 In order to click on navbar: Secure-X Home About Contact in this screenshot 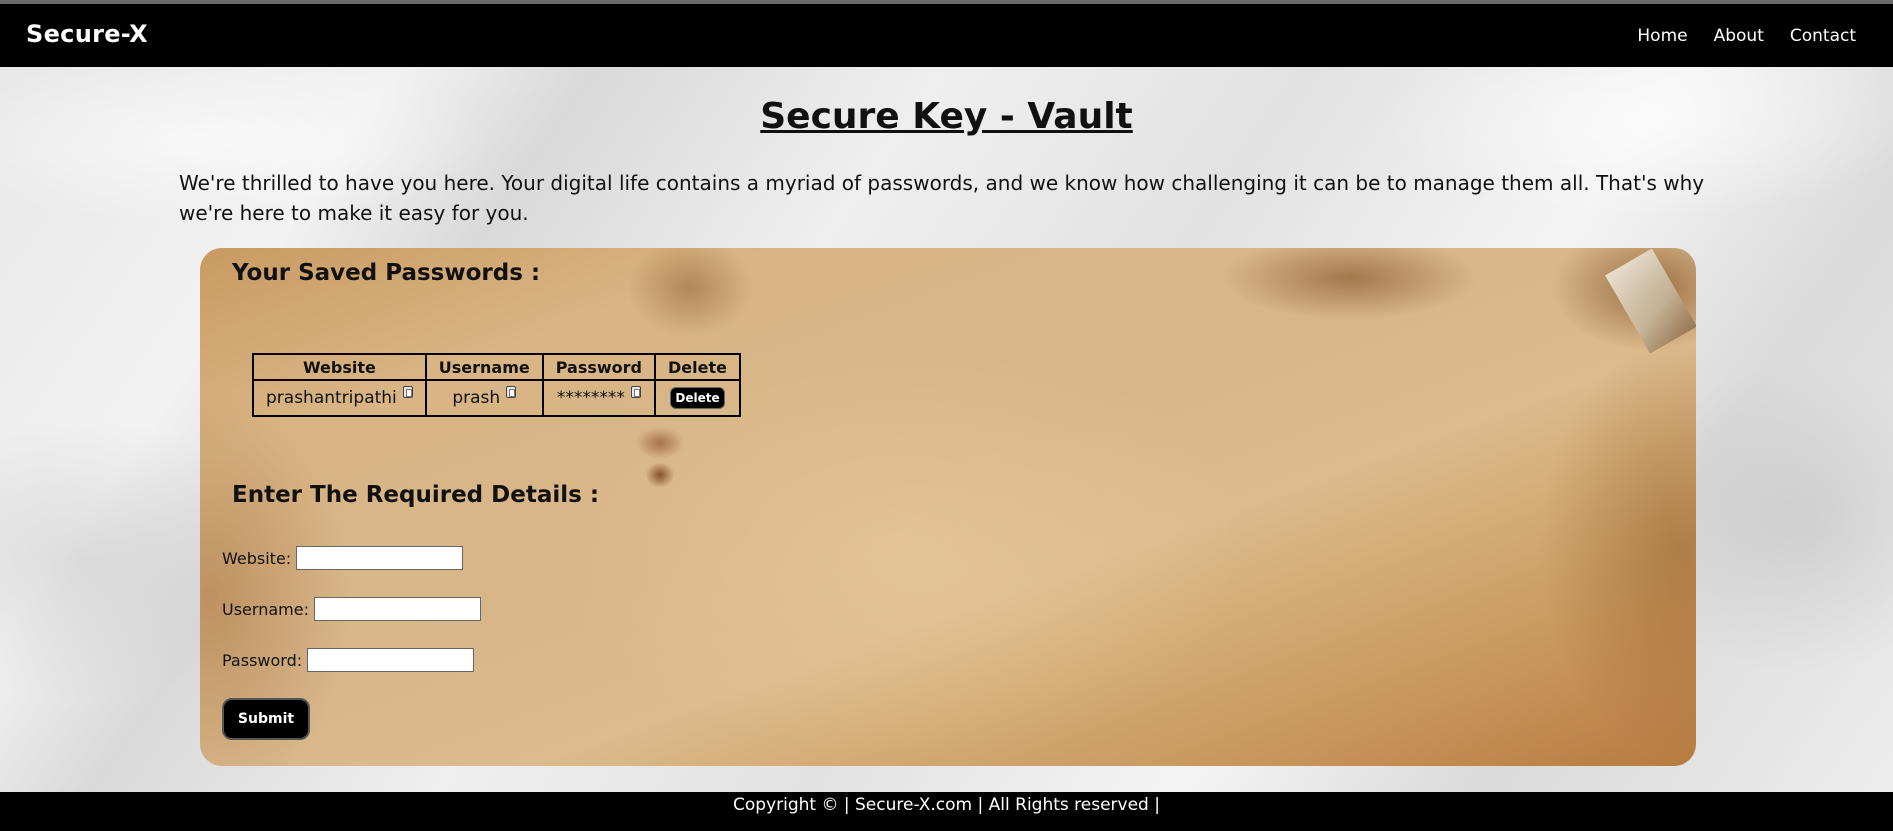, I will do `click(946, 35)`.